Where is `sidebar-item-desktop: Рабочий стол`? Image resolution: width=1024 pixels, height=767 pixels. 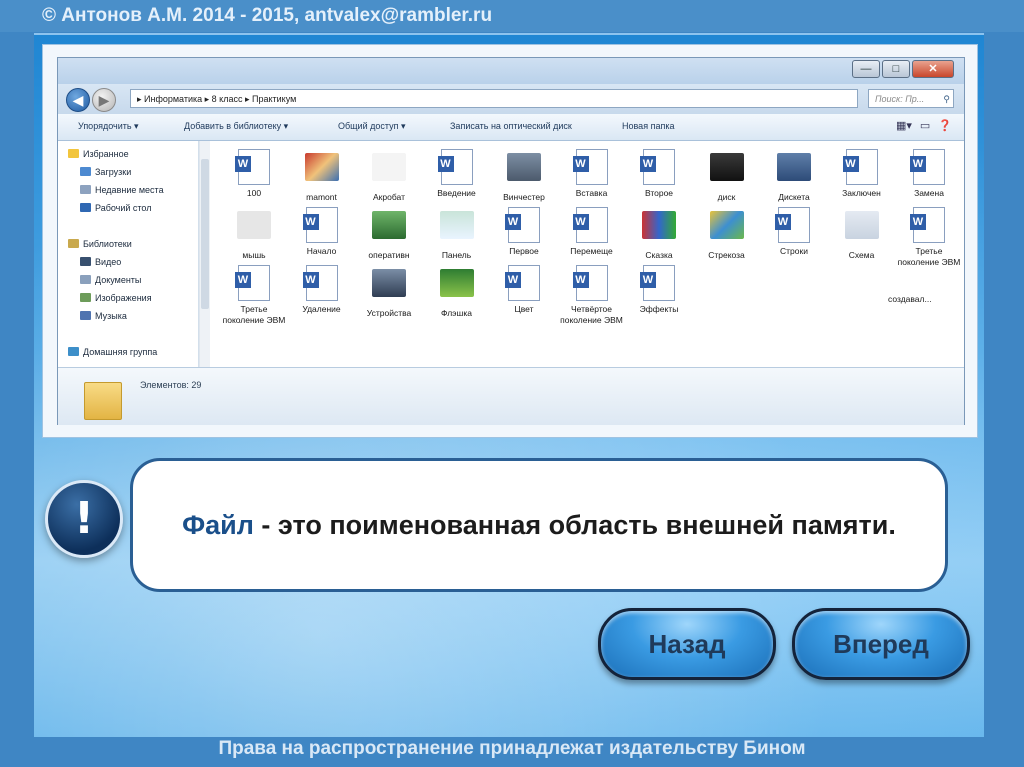
sidebar-item-desktop: Рабочий стол is located at coordinates (116, 208).